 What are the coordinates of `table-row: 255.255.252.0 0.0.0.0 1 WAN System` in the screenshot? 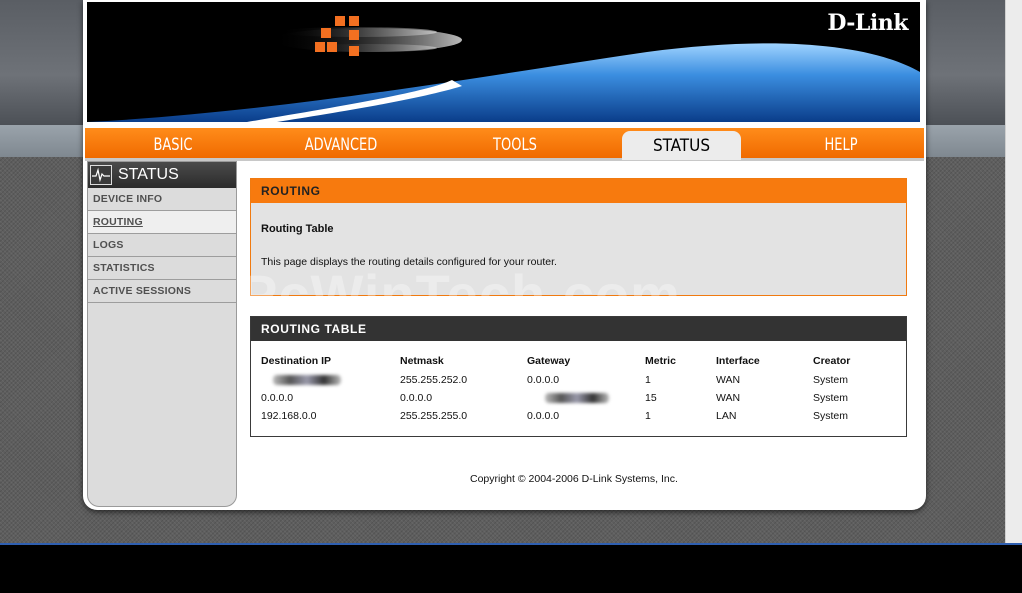 It's located at (577, 380).